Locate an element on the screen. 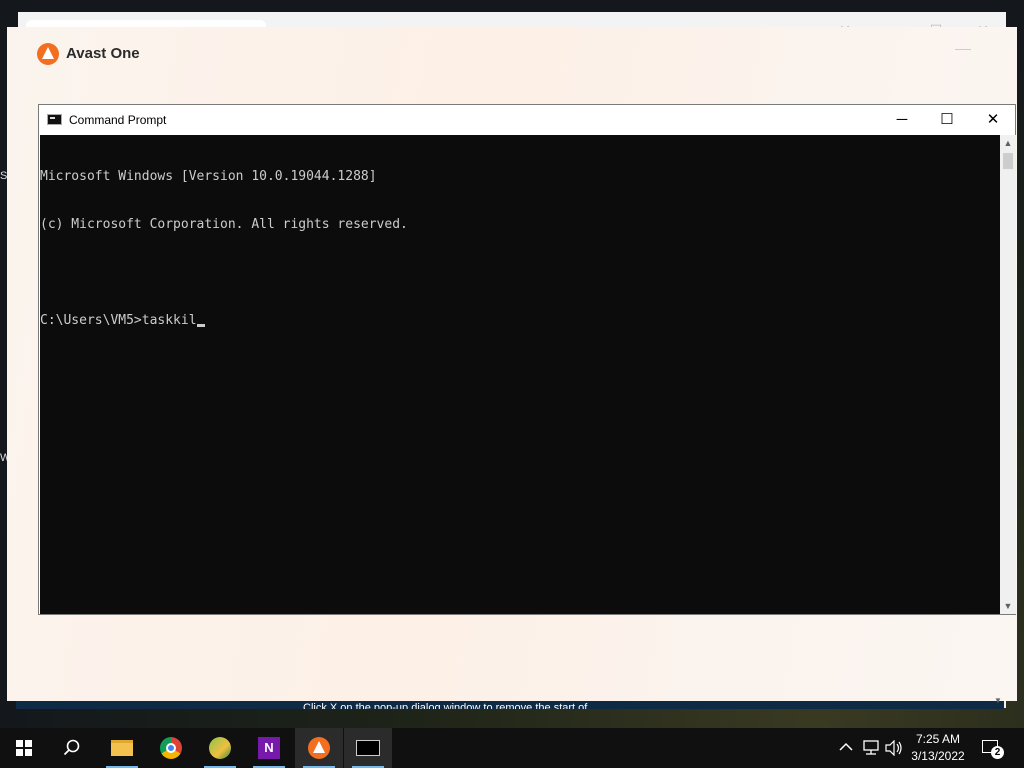 The image size is (1024, 768). taskbar: N is located at coordinates (512, 748).